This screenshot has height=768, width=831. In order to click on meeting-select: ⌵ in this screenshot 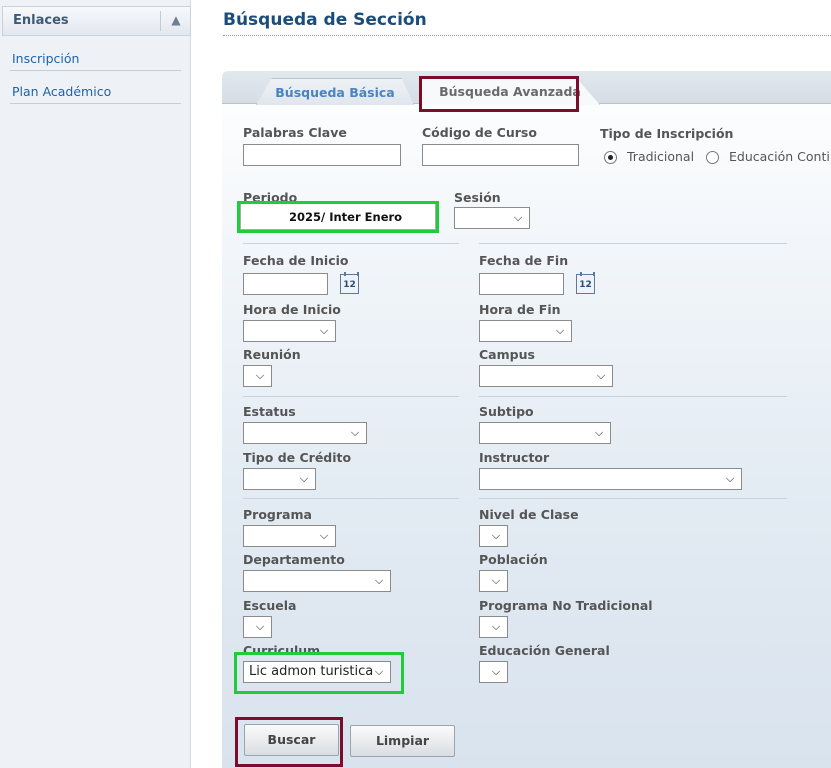, I will do `click(257, 376)`.